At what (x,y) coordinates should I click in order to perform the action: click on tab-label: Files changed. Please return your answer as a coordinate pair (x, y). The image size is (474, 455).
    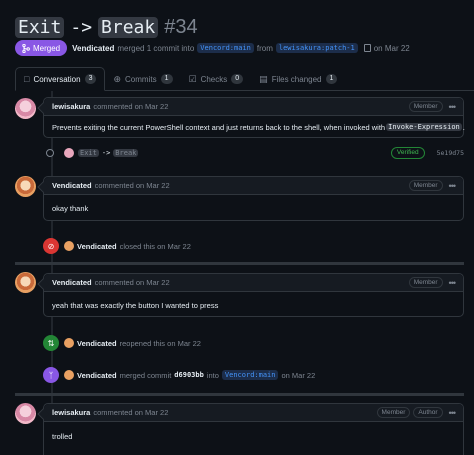
    Looking at the image, I should click on (296, 79).